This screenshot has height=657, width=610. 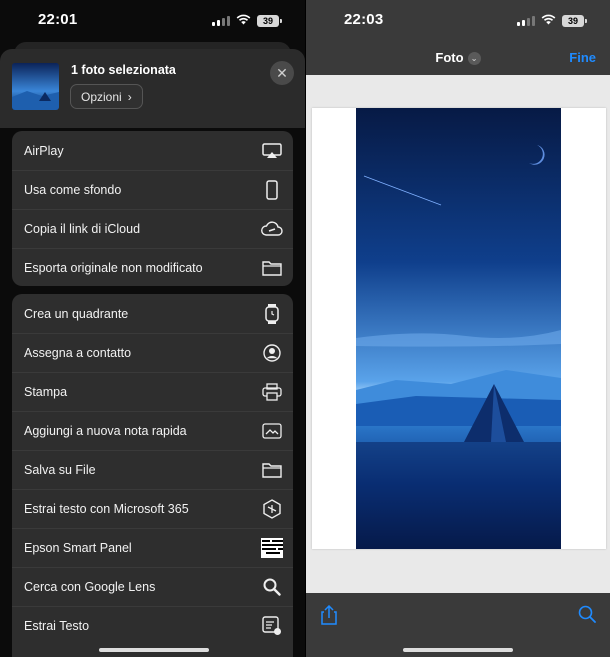 I want to click on close-button: ✕, so click(x=282, y=73).